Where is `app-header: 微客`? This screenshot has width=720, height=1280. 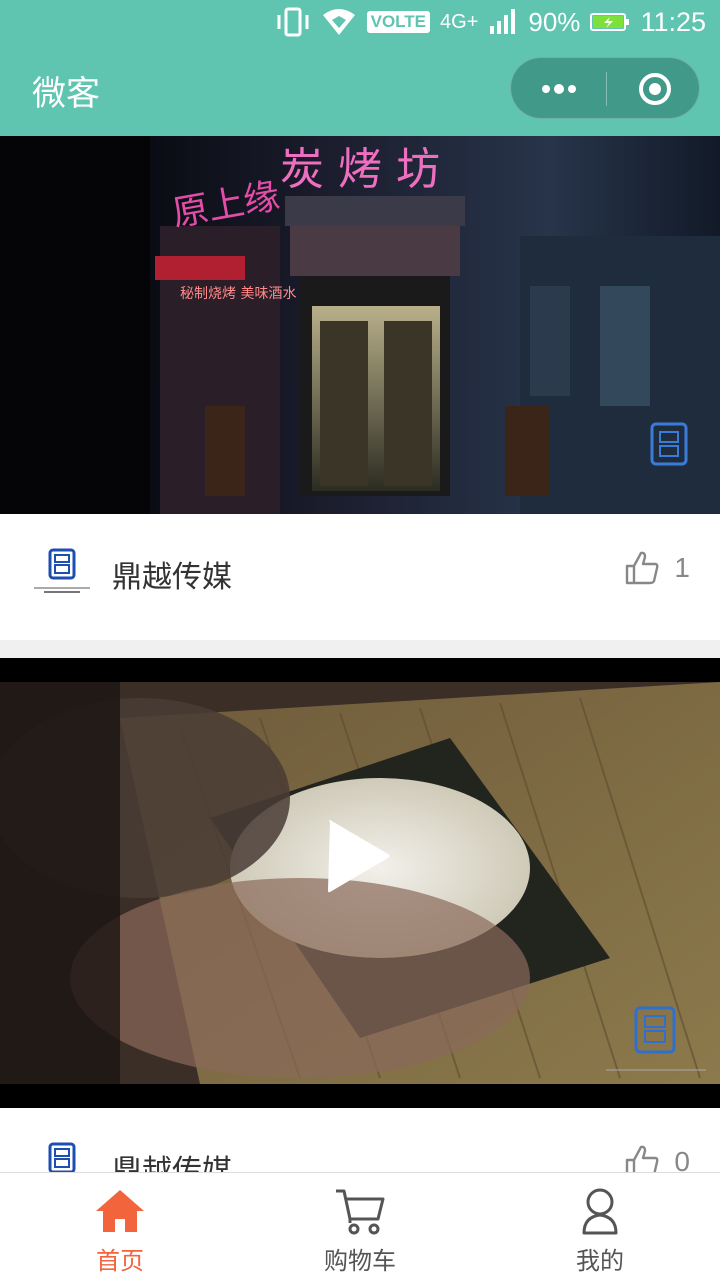 app-header: 微客 is located at coordinates (360, 90).